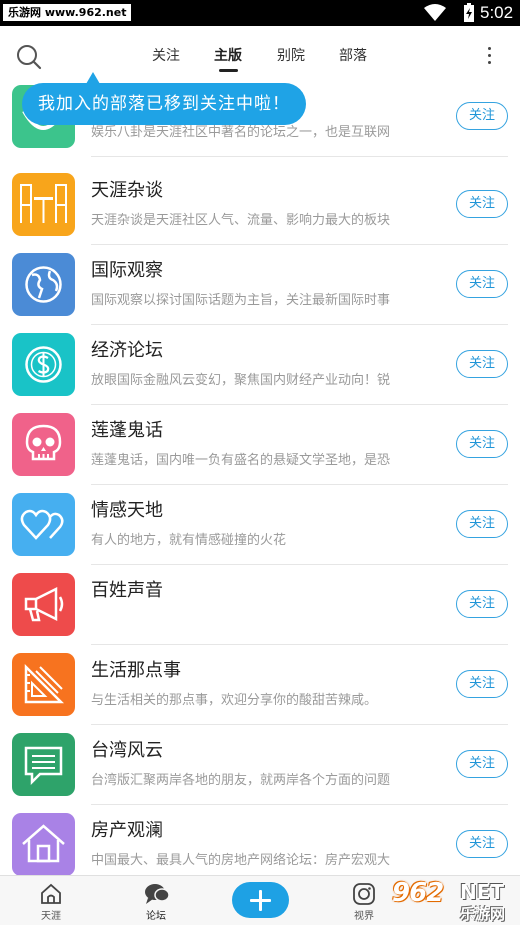 This screenshot has height=925, width=520. Describe the element at coordinates (67, 12) in the screenshot. I see `site-watermark: 乐游网 www.962.net` at that location.